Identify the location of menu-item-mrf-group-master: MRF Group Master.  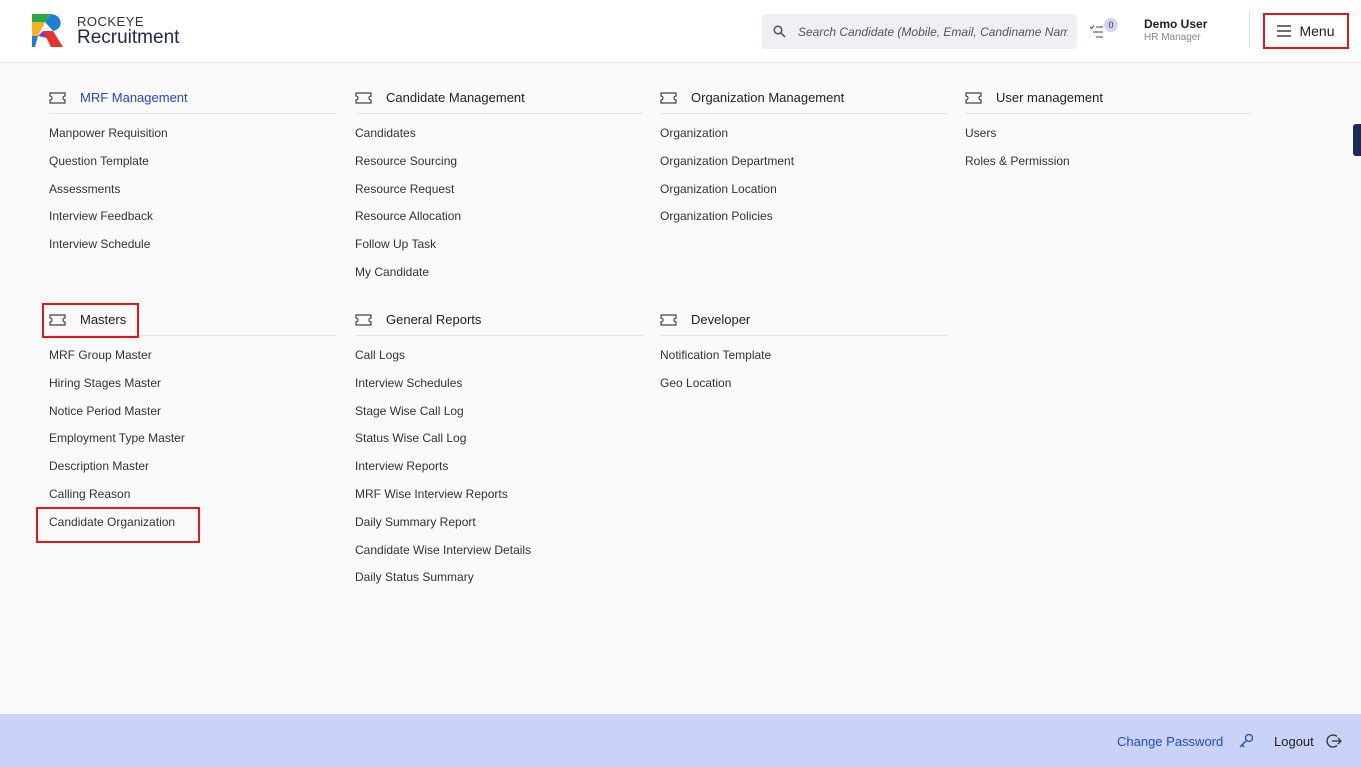
(193, 358).